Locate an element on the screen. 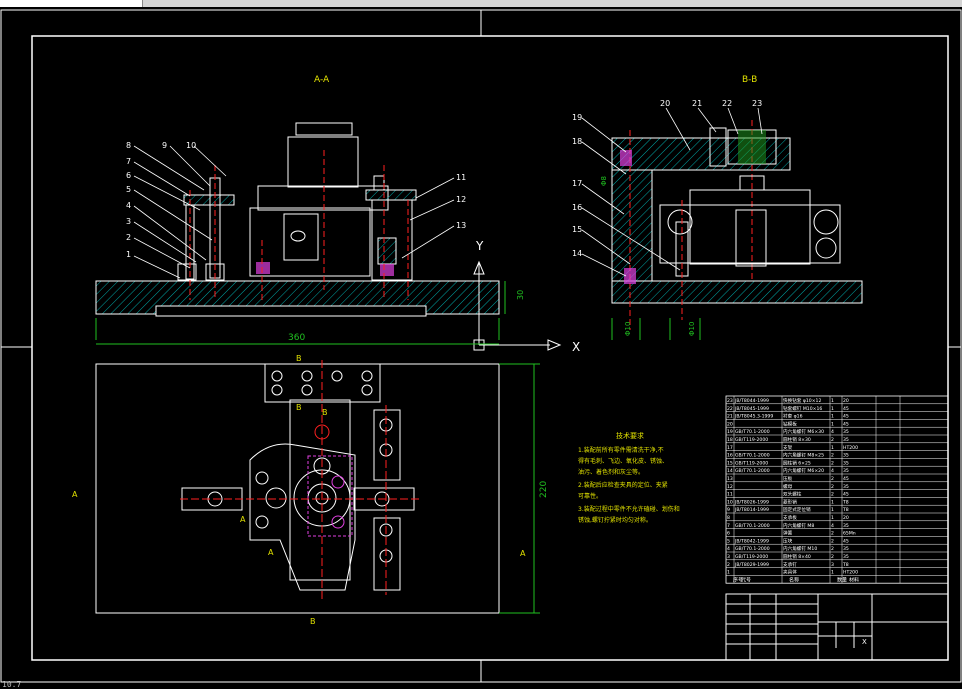 This screenshot has width=962, height=689. marker-b-bottom: B is located at coordinates (313, 621).